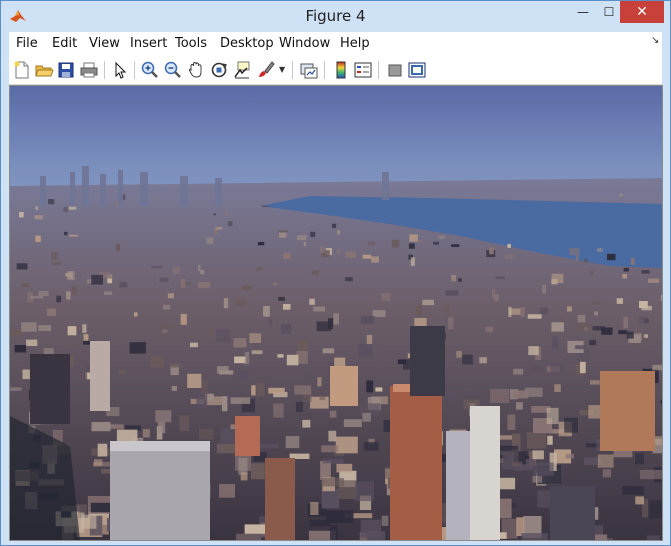 The image size is (671, 546). I want to click on hide-plot-tools-icon, so click(395, 70).